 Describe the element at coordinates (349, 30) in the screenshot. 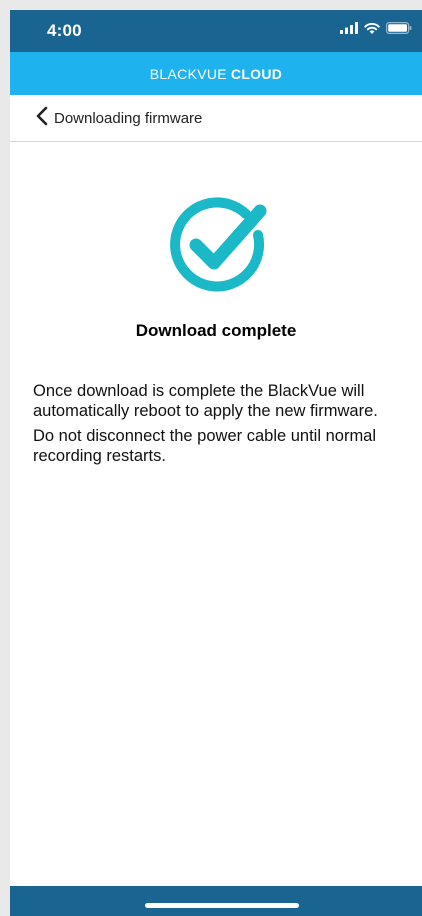

I see `cellular-signal-icon` at that location.